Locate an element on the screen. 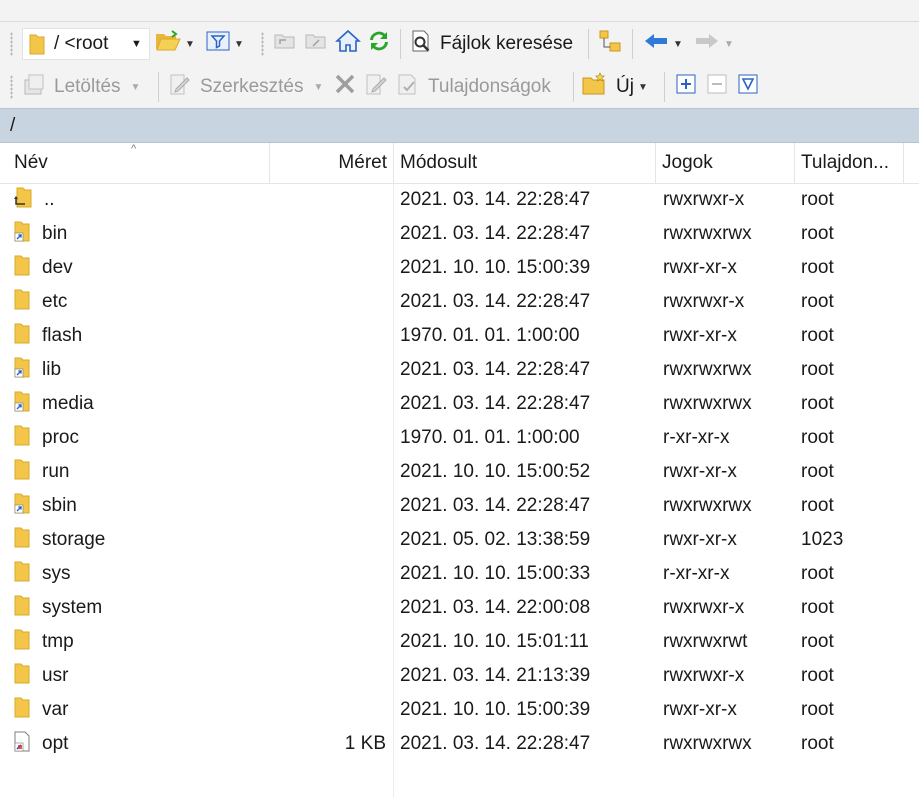 The height and width of the screenshot is (799, 919). home-directory-button is located at coordinates (348, 44).